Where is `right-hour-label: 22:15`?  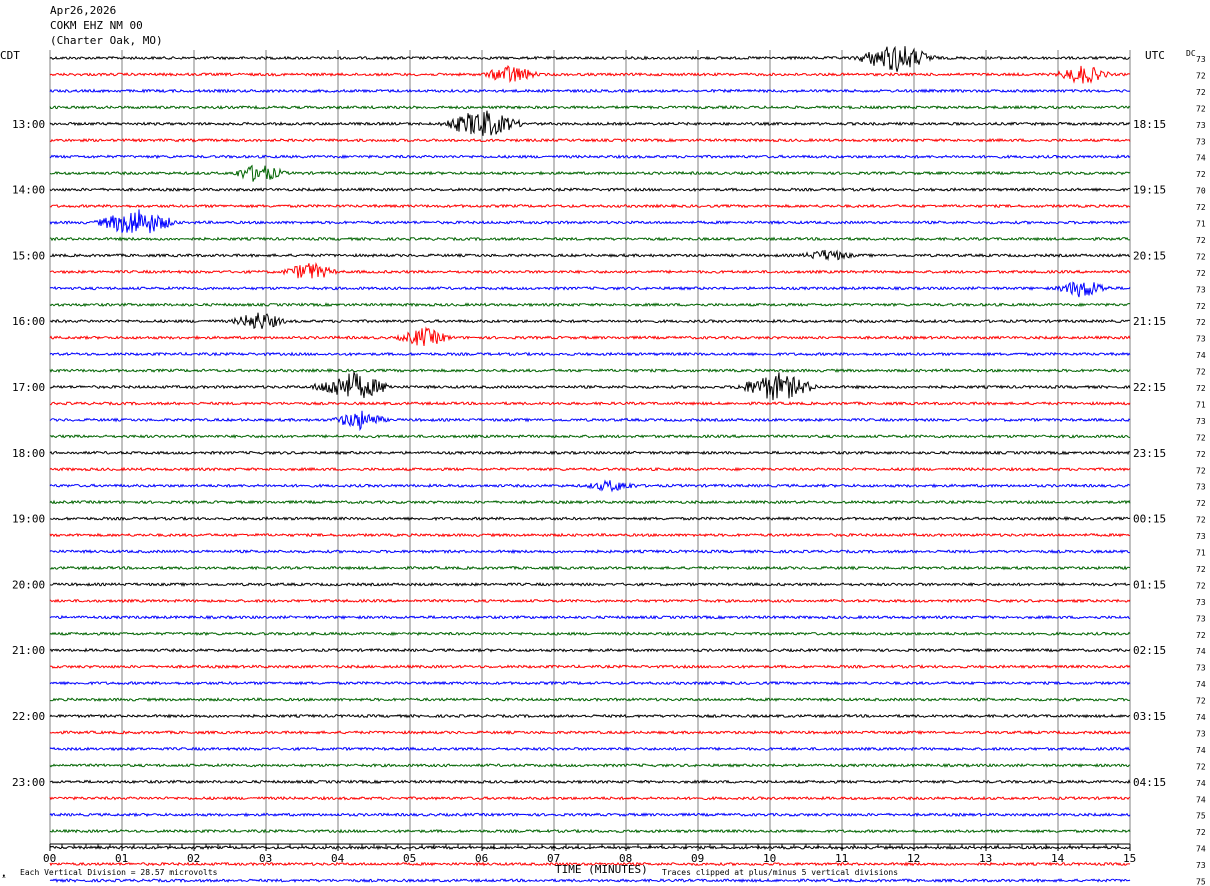
right-hour-label: 22:15 is located at coordinates (1149, 387).